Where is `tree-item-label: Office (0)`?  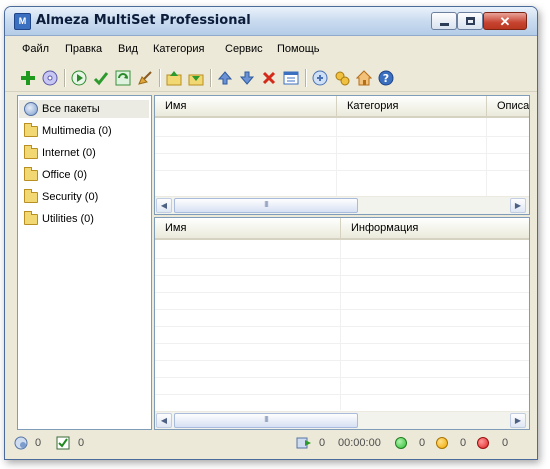 tree-item-label: Office (0) is located at coordinates (65, 175).